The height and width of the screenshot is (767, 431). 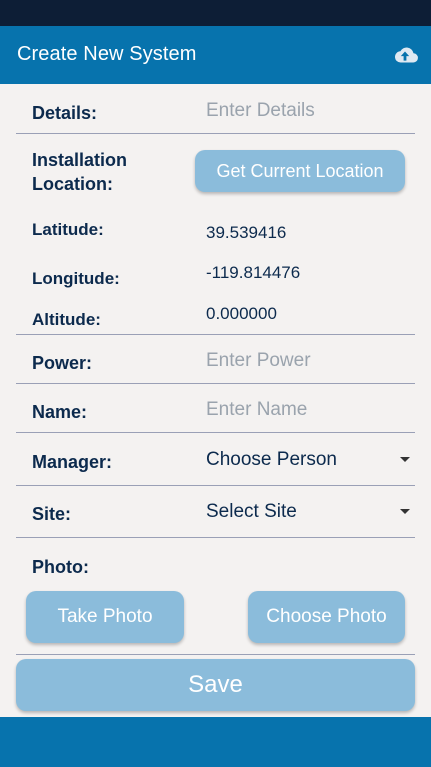 I want to click on choose-photo-button: Choose Photo, so click(x=326, y=617).